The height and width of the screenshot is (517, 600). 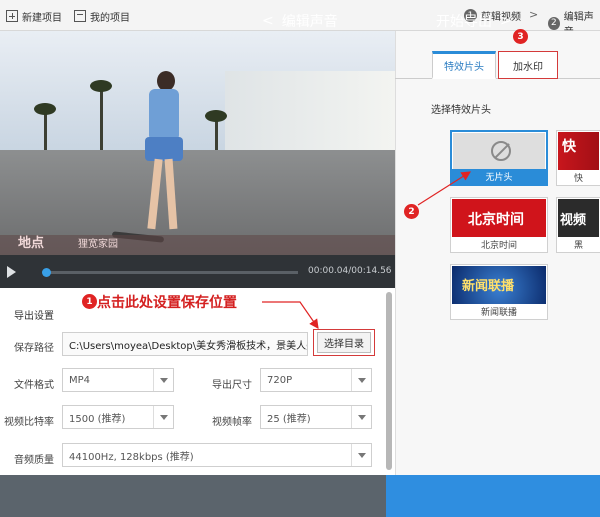 I want to click on step-number: 2, so click(x=554, y=23).